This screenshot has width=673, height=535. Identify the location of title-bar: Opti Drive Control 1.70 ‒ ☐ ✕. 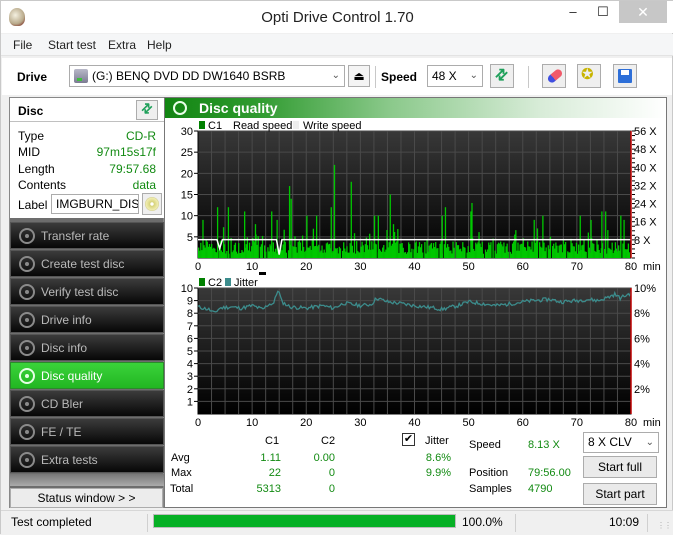
(337, 17).